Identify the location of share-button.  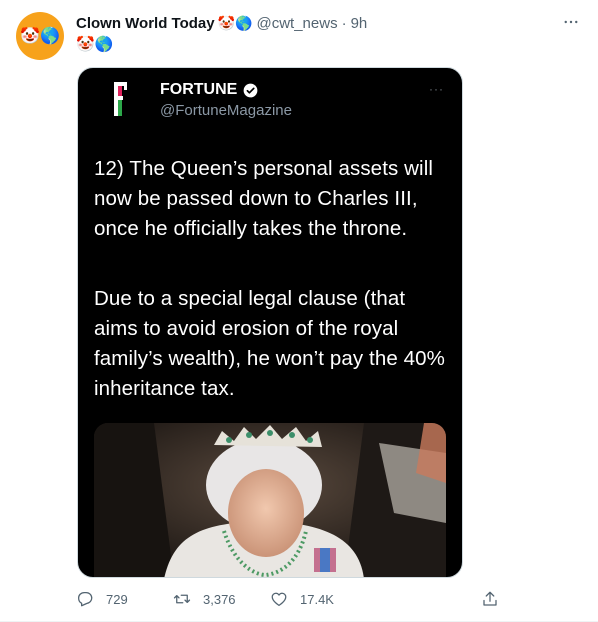
(490, 599).